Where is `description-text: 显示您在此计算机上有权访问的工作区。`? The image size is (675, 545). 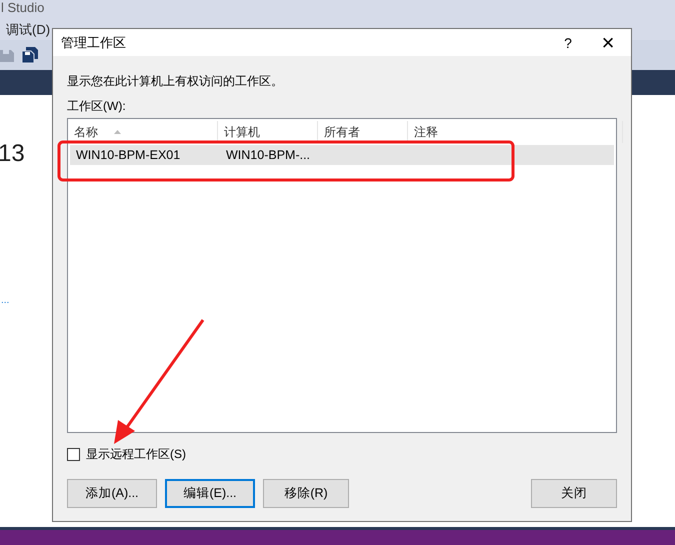 description-text: 显示您在此计算机上有权访问的工作区。 is located at coordinates (175, 81).